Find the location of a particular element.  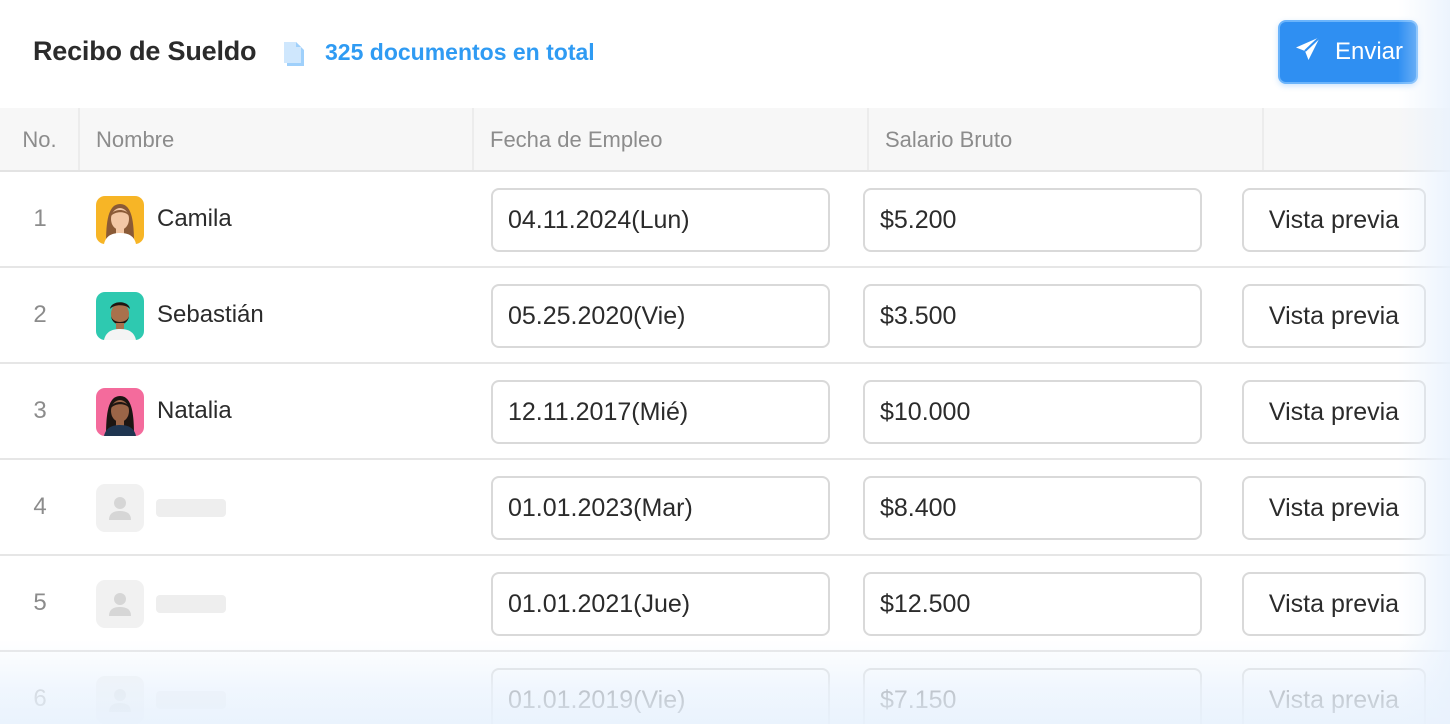

paper-plane-icon is located at coordinates (1308, 52).